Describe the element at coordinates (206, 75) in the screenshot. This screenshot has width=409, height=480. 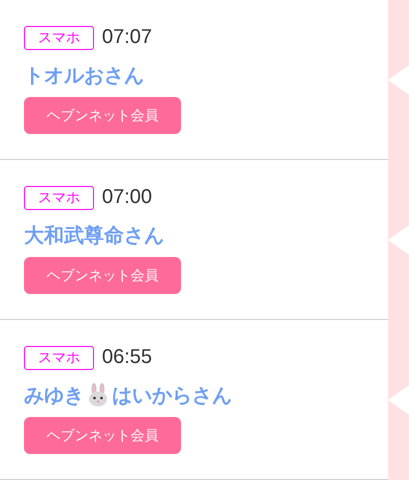
I see `user-name: トオルおさん` at that location.